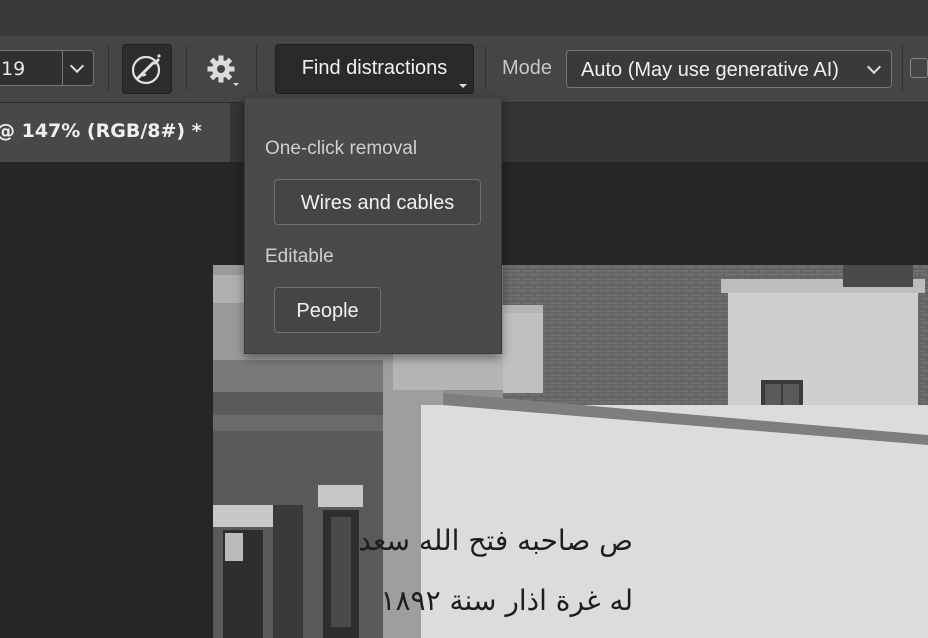 Image resolution: width=928 pixels, height=638 pixels. What do you see at coordinates (919, 68) in the screenshot?
I see `option-checkbox` at bounding box center [919, 68].